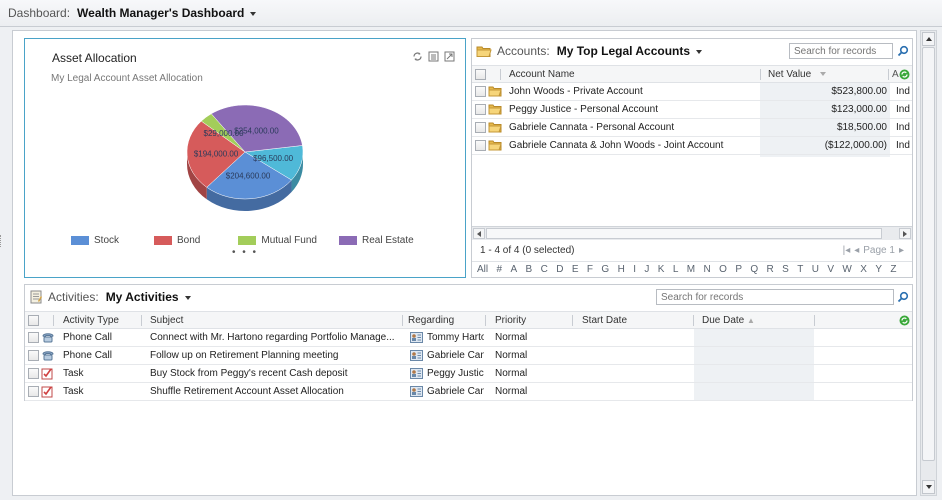  I want to click on column-header-subject: Subject, so click(166, 320).